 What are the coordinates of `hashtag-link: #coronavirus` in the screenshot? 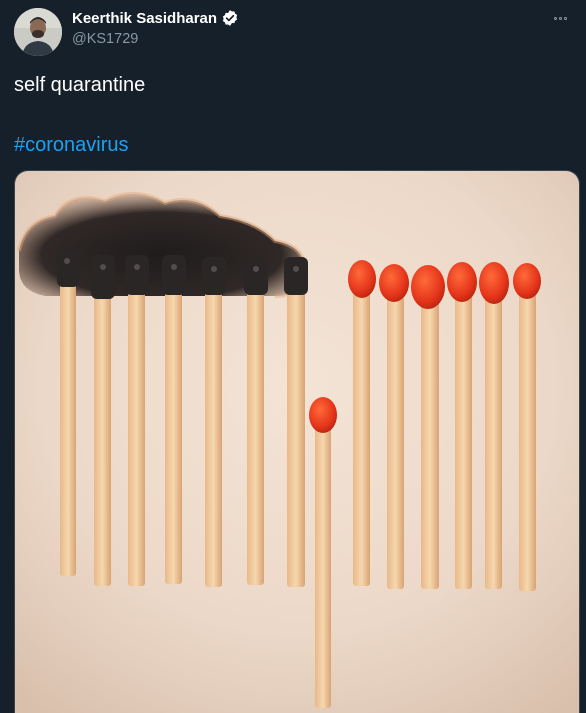 It's located at (71, 145).